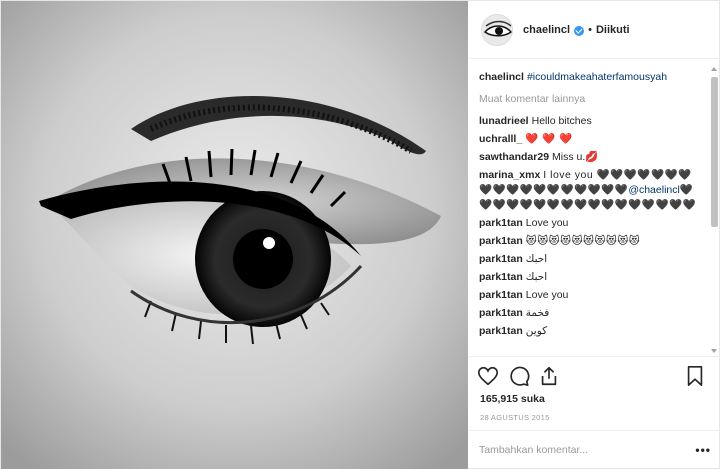 Image resolution: width=720 pixels, height=469 pixels. Describe the element at coordinates (509, 175) in the screenshot. I see `comment-username: marina_xmx` at that location.